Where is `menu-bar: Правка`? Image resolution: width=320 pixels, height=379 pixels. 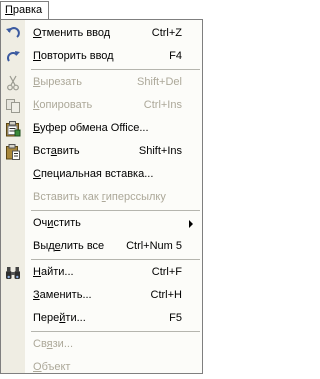
menu-bar: Правка is located at coordinates (101, 10).